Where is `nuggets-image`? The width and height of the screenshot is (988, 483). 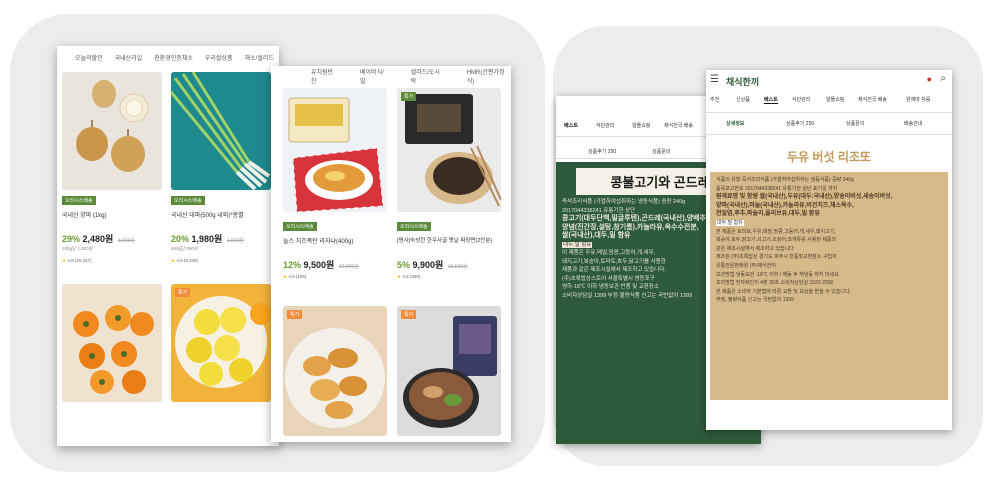
nuggets-image is located at coordinates (335, 371).